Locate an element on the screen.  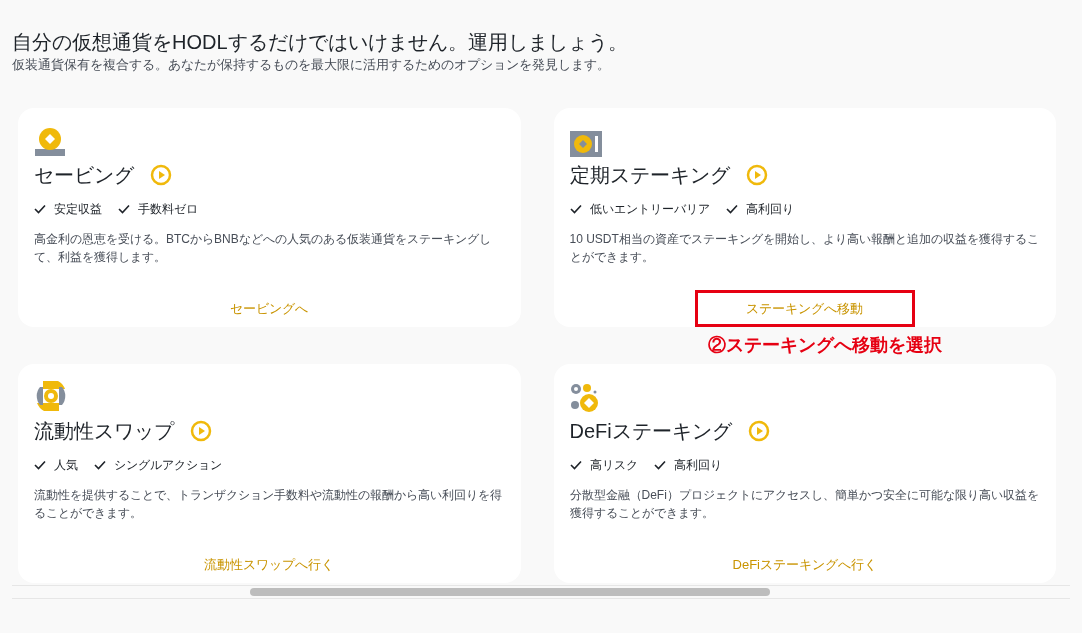
coin-swap-icon is located at coordinates (51, 396).